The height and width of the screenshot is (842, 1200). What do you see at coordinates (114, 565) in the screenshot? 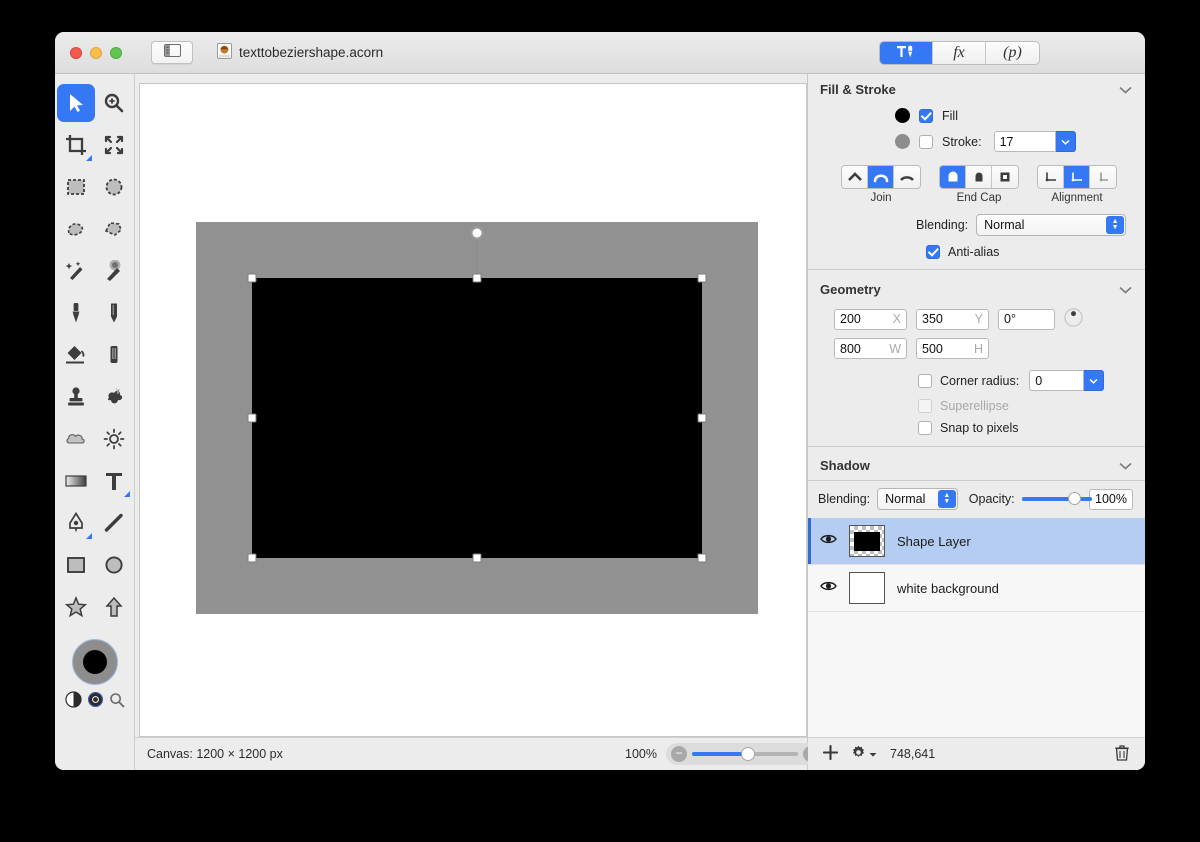
I see `ellipse-tool` at bounding box center [114, 565].